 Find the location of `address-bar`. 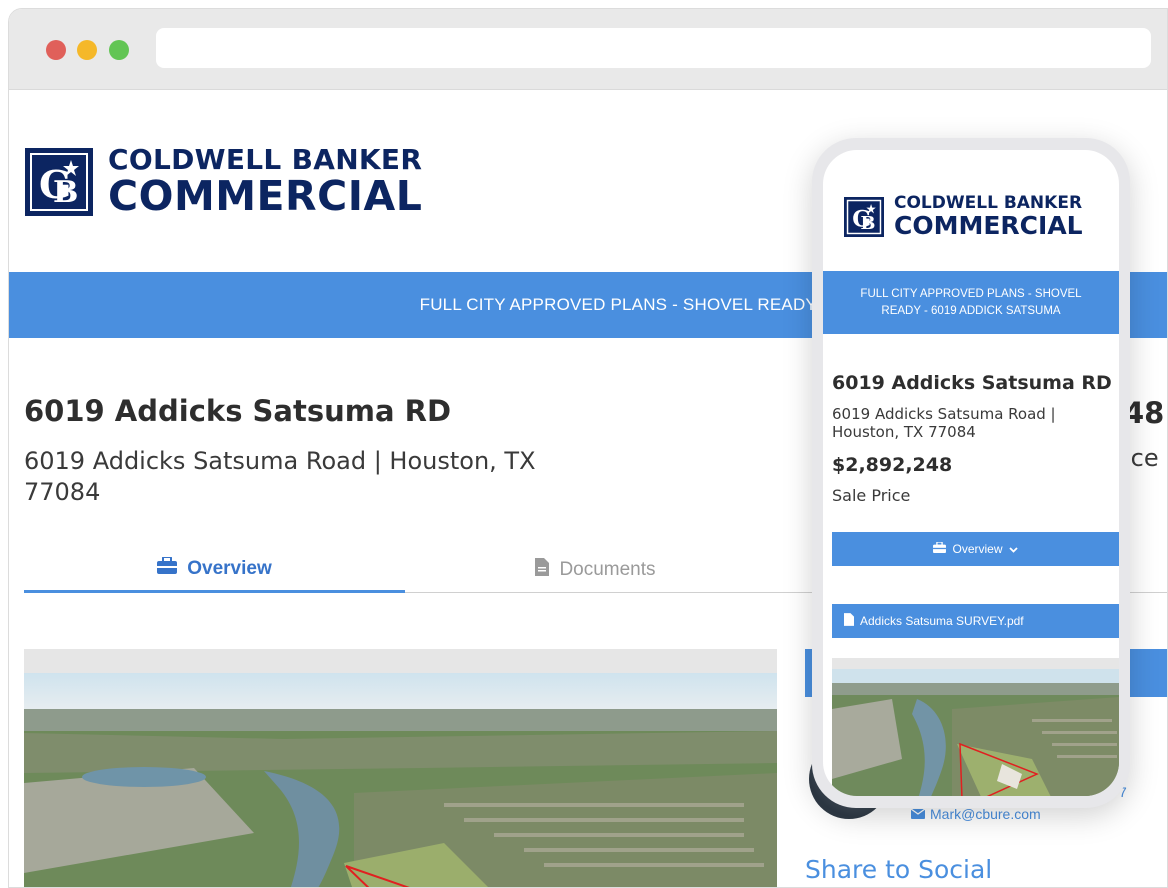

address-bar is located at coordinates (653, 48).